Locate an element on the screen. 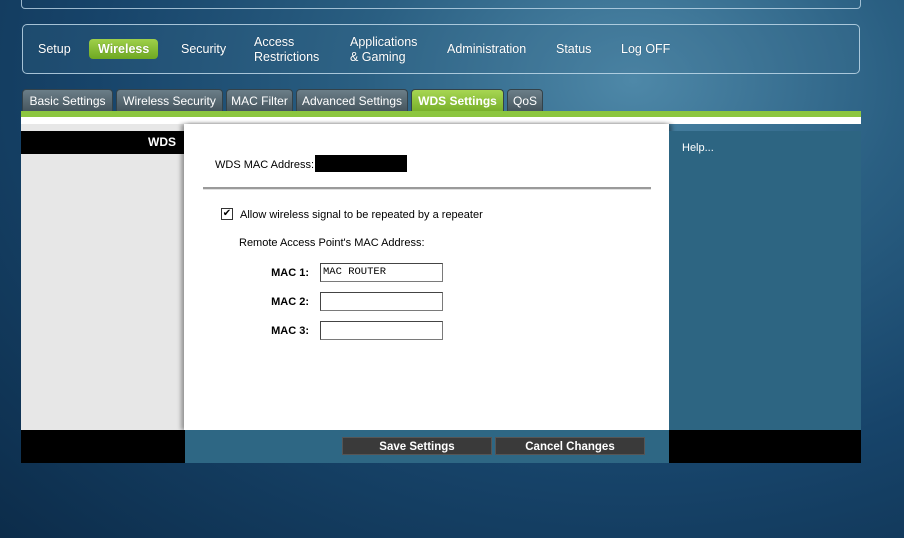 Image resolution: width=904 pixels, height=538 pixels. tab-mac-filter: MAC Filter is located at coordinates (259, 100).